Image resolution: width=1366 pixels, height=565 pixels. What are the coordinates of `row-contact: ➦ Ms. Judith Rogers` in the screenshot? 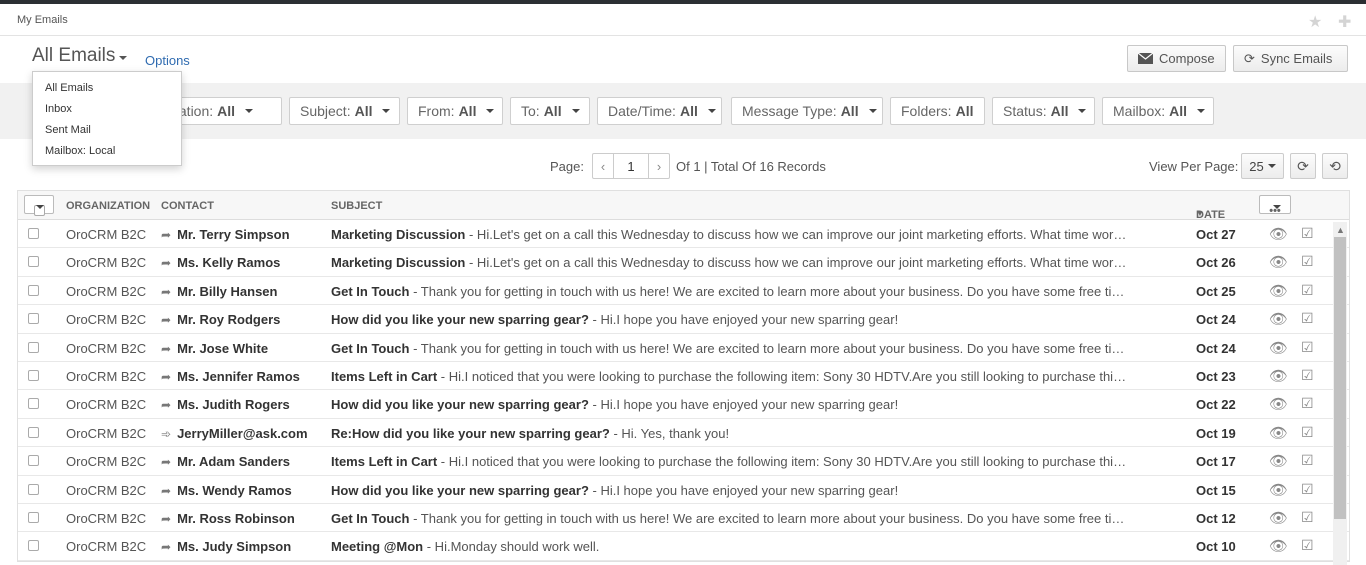 It's located at (225, 404).